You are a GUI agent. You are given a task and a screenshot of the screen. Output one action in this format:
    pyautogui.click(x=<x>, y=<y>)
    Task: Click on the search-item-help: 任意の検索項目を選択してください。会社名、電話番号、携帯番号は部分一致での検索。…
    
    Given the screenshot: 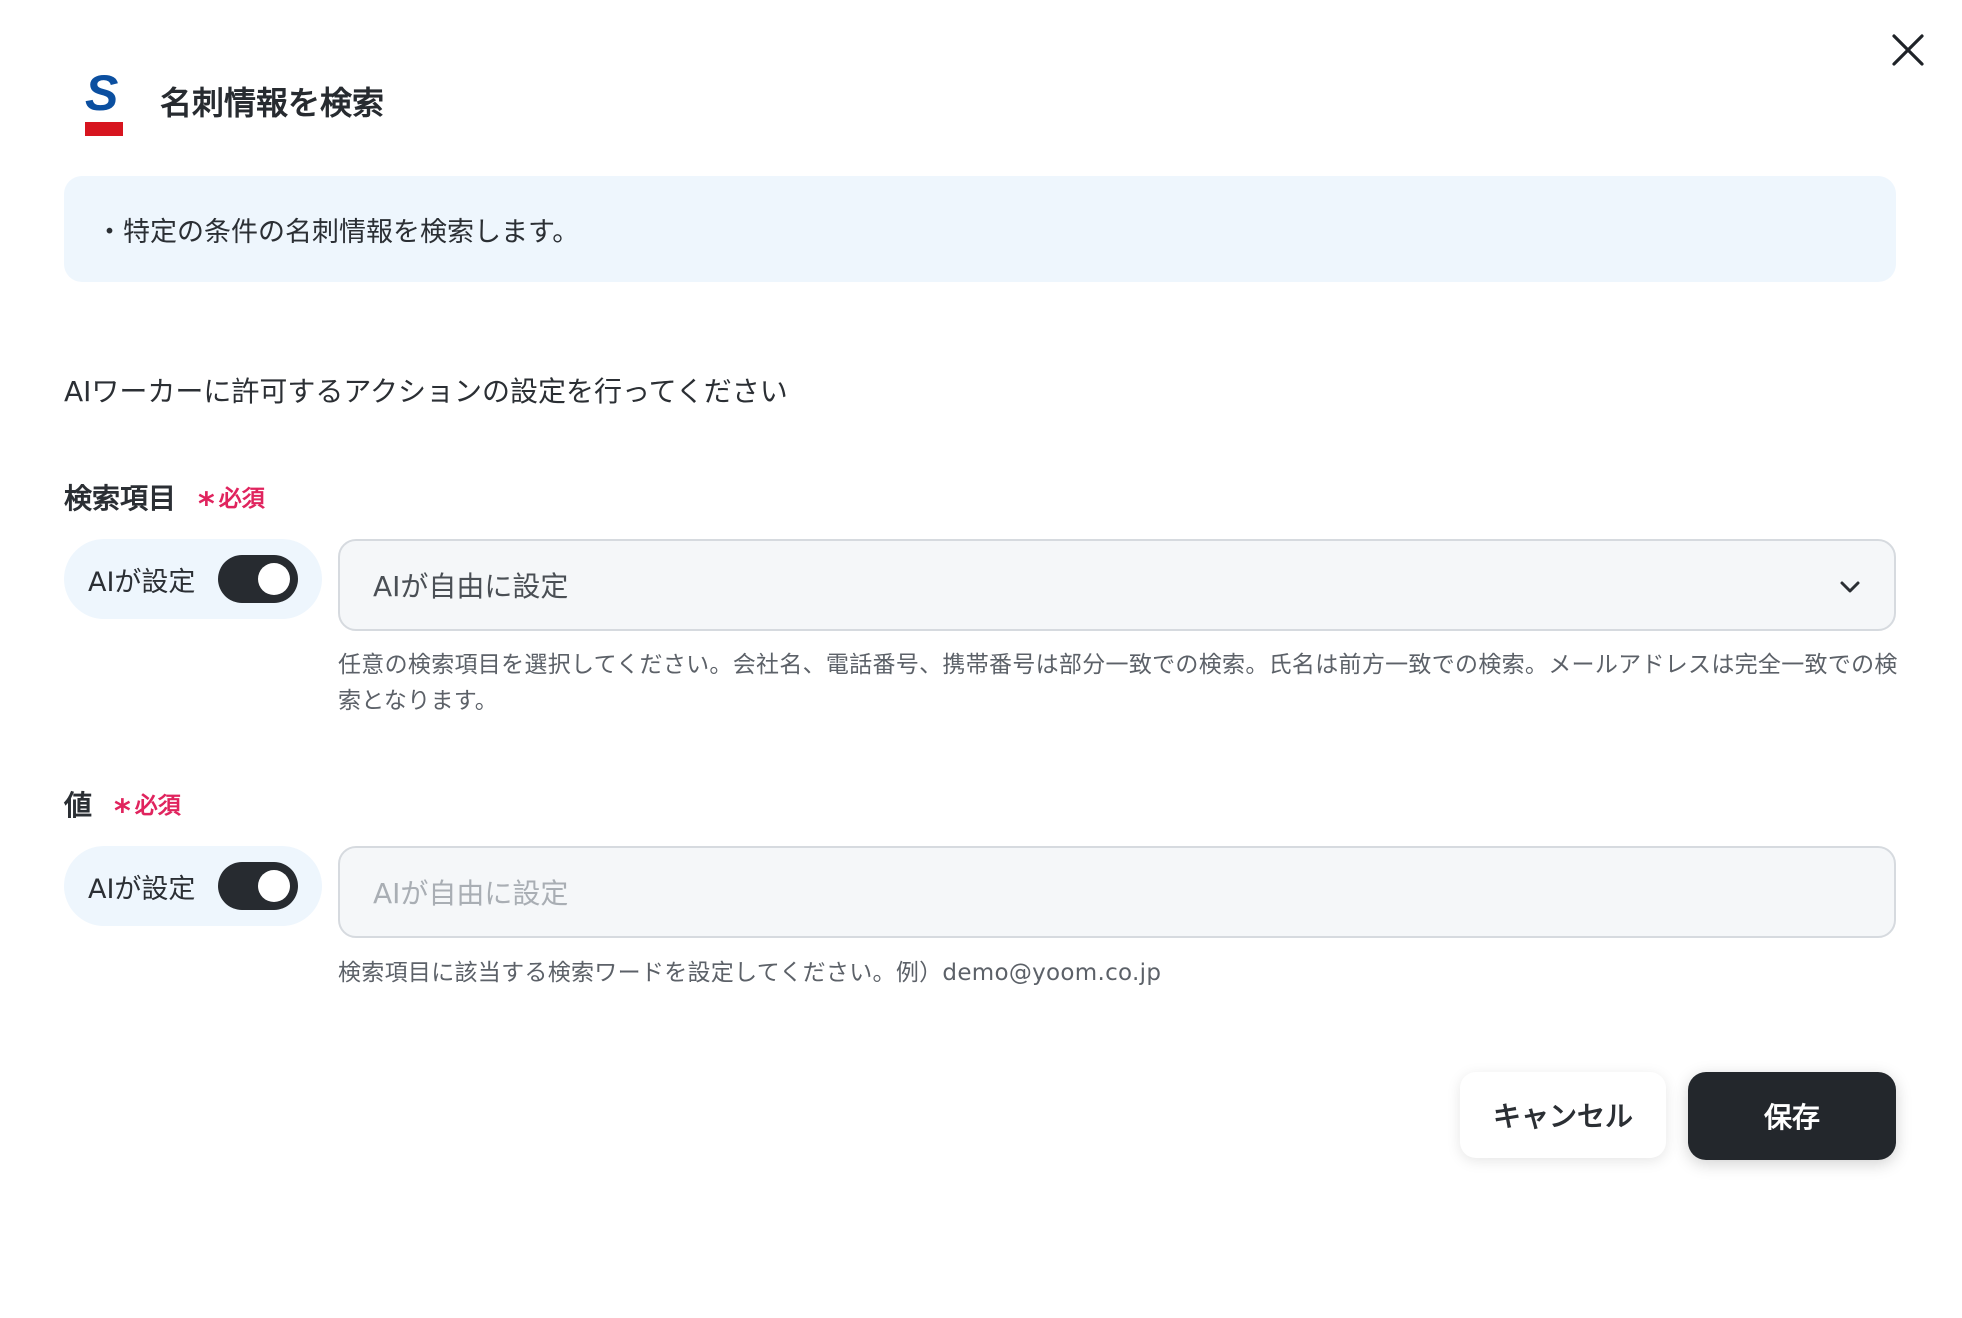 What is the action you would take?
    pyautogui.click(x=1118, y=683)
    